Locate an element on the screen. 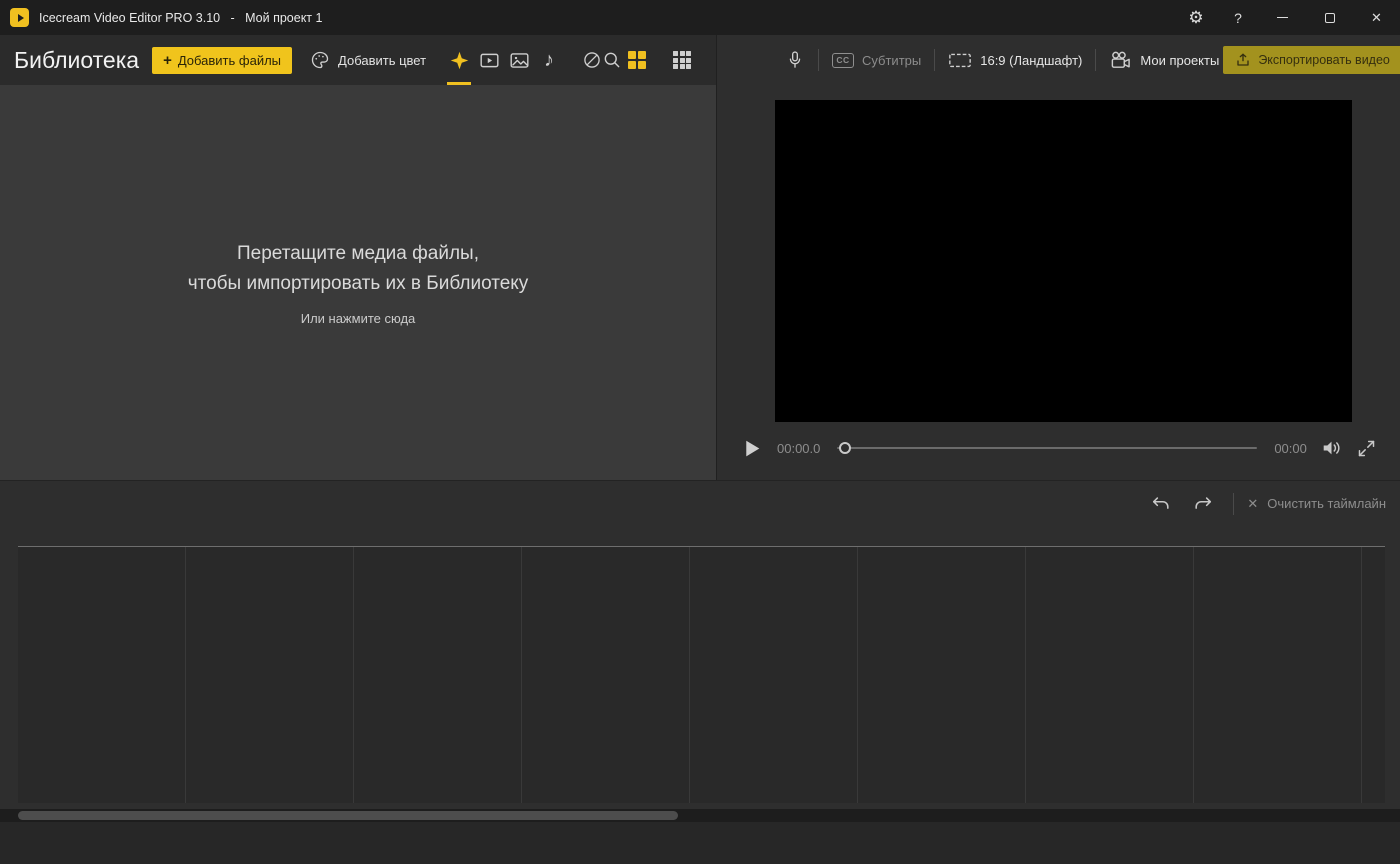 The height and width of the screenshot is (864, 1400). grid-large-icon is located at coordinates (637, 60).